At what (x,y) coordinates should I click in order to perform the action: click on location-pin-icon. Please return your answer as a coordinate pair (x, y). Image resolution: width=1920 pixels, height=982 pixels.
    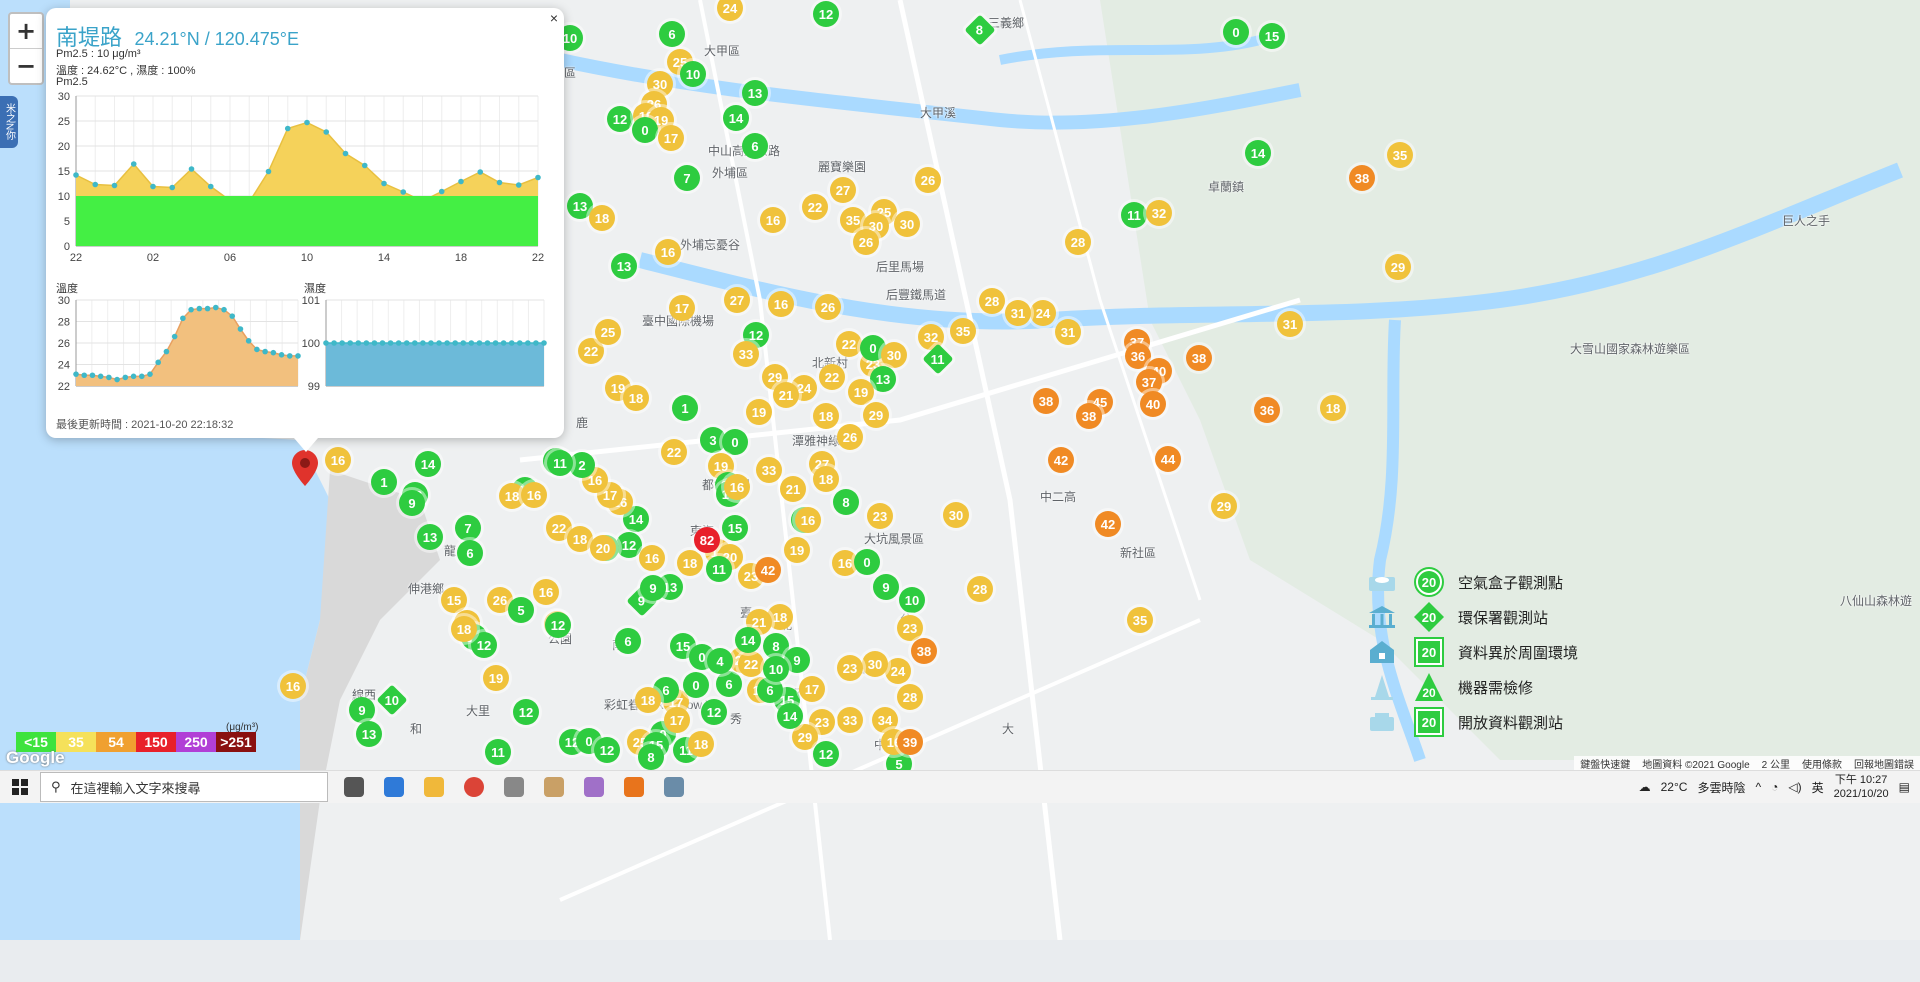
    Looking at the image, I should click on (305, 470).